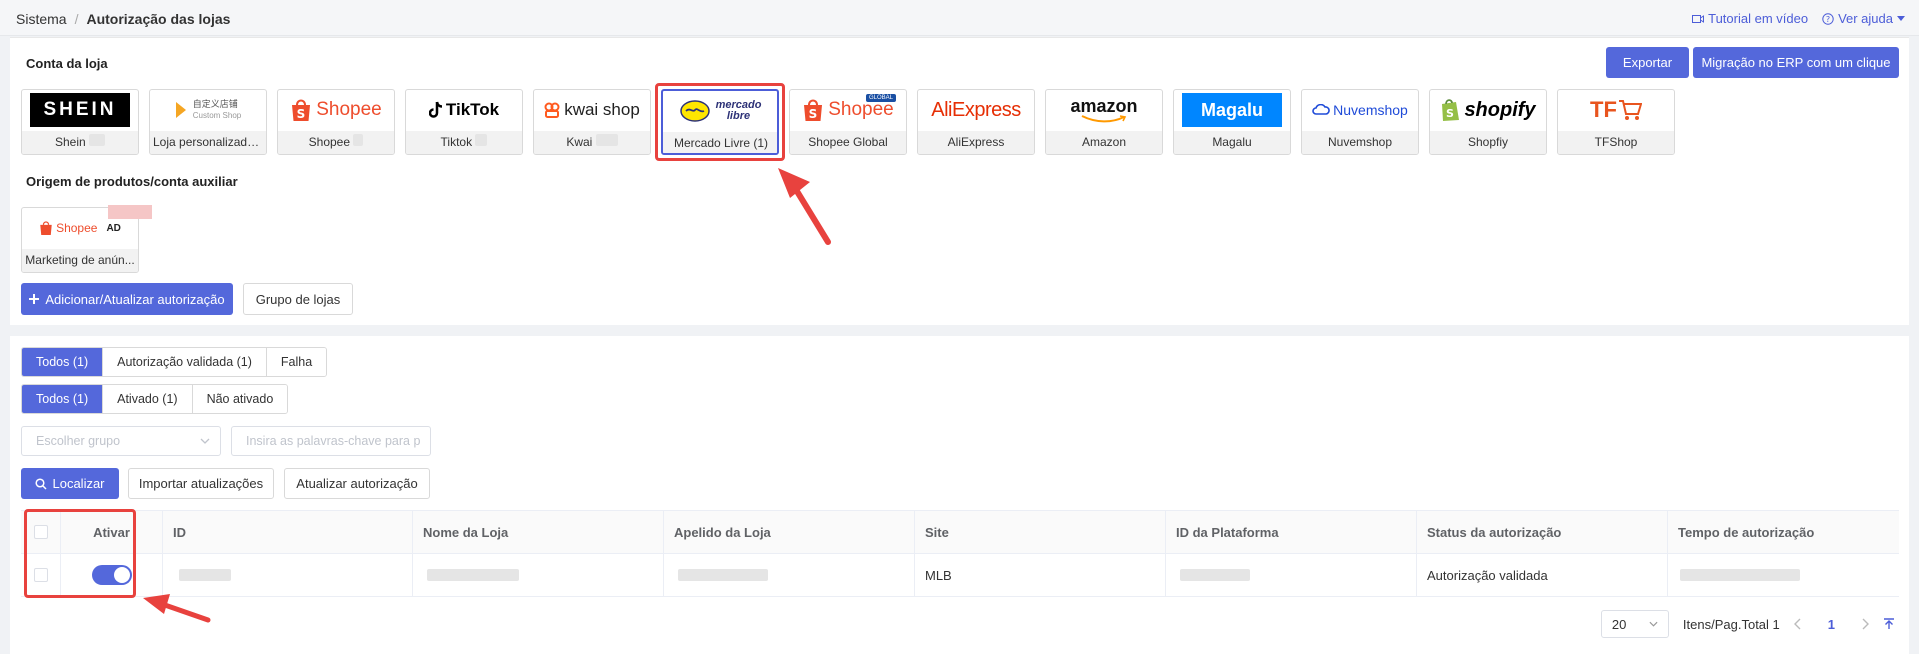 Image resolution: width=1919 pixels, height=654 pixels. Describe the element at coordinates (63, 362) in the screenshot. I see `filter-auth-all: Todos (1)` at that location.